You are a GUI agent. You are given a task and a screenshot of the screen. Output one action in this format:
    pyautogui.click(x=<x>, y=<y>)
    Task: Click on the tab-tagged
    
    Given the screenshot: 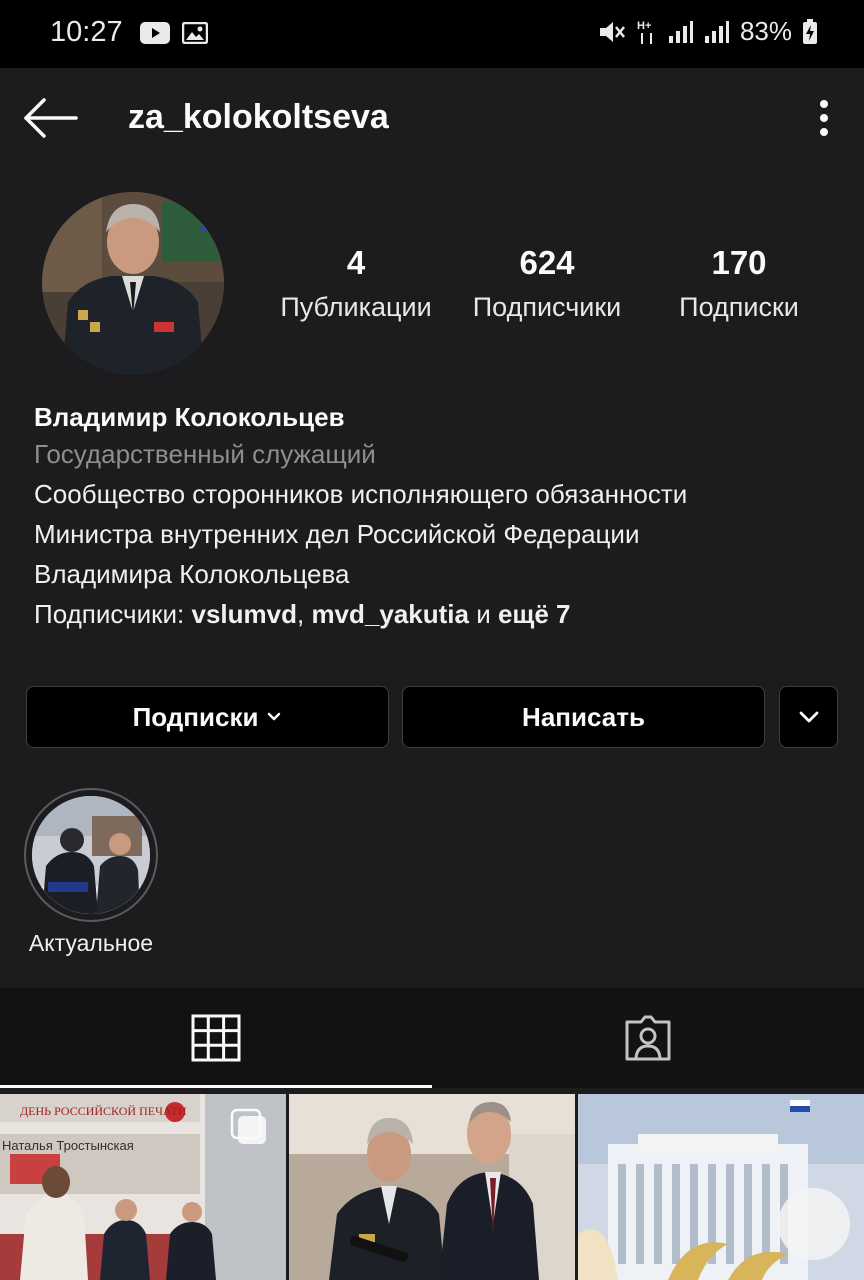 What is the action you would take?
    pyautogui.click(x=648, y=1038)
    